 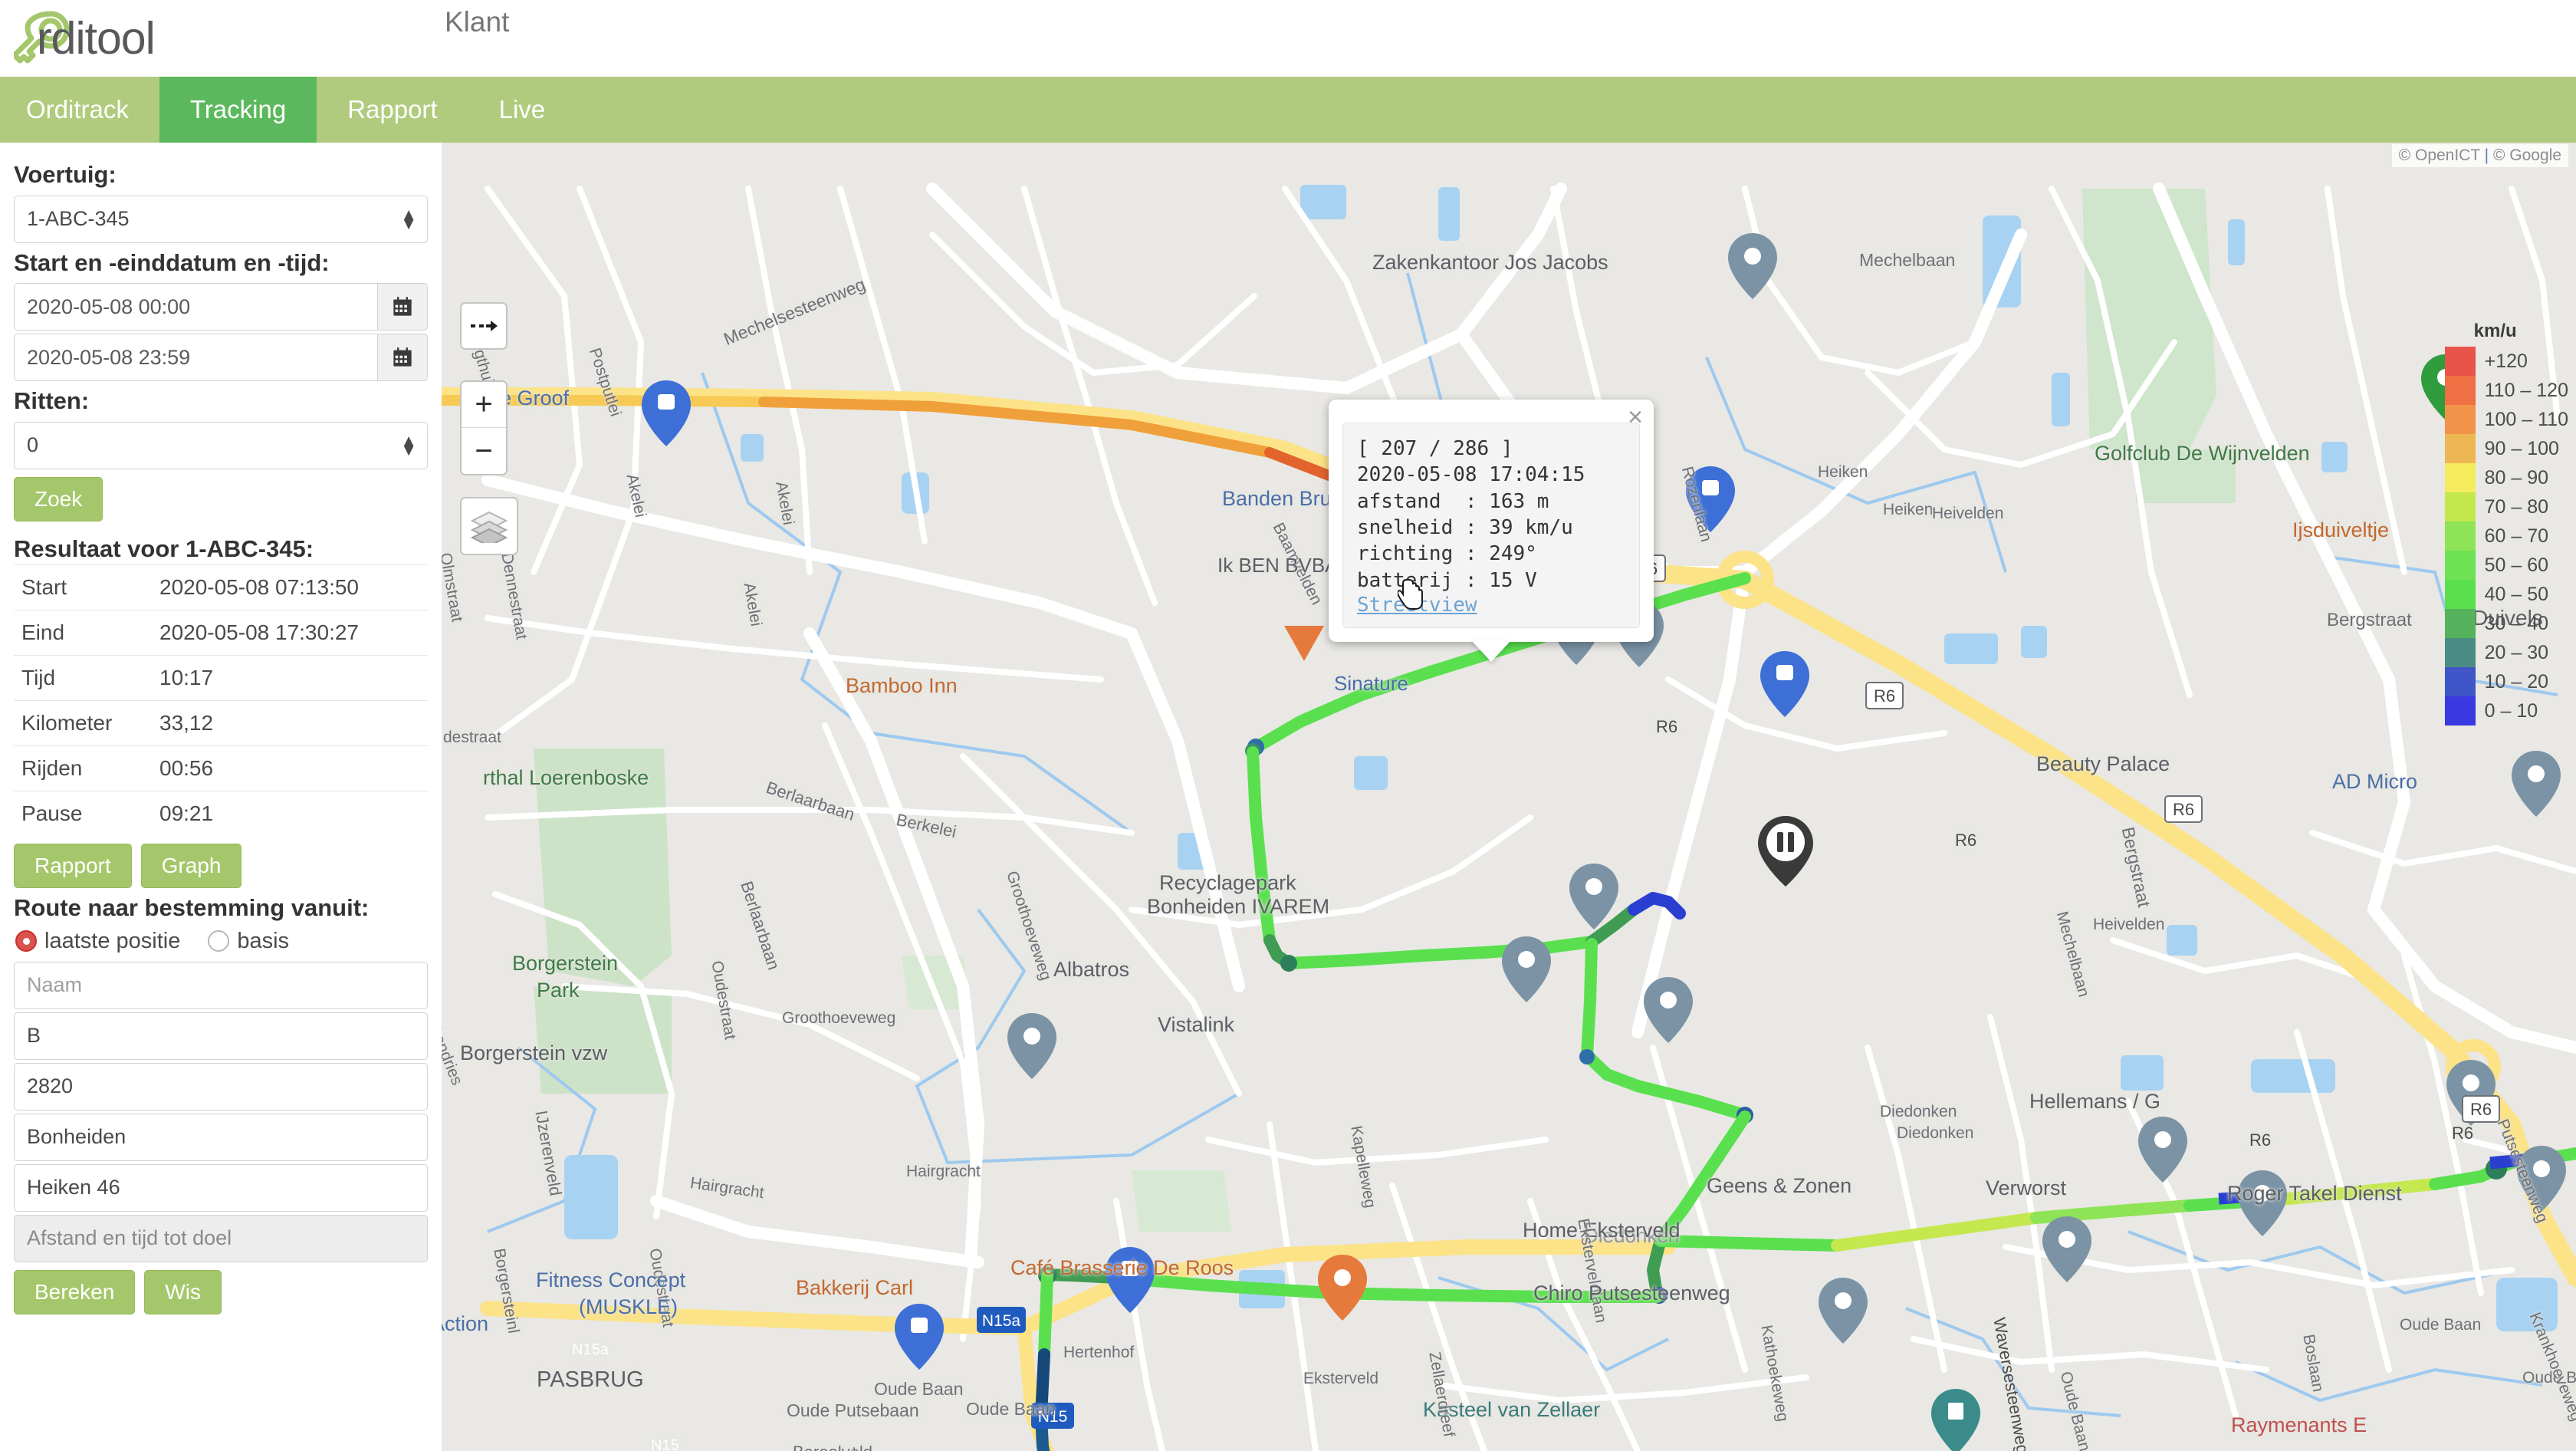 I want to click on calendar-icon, so click(x=402, y=357).